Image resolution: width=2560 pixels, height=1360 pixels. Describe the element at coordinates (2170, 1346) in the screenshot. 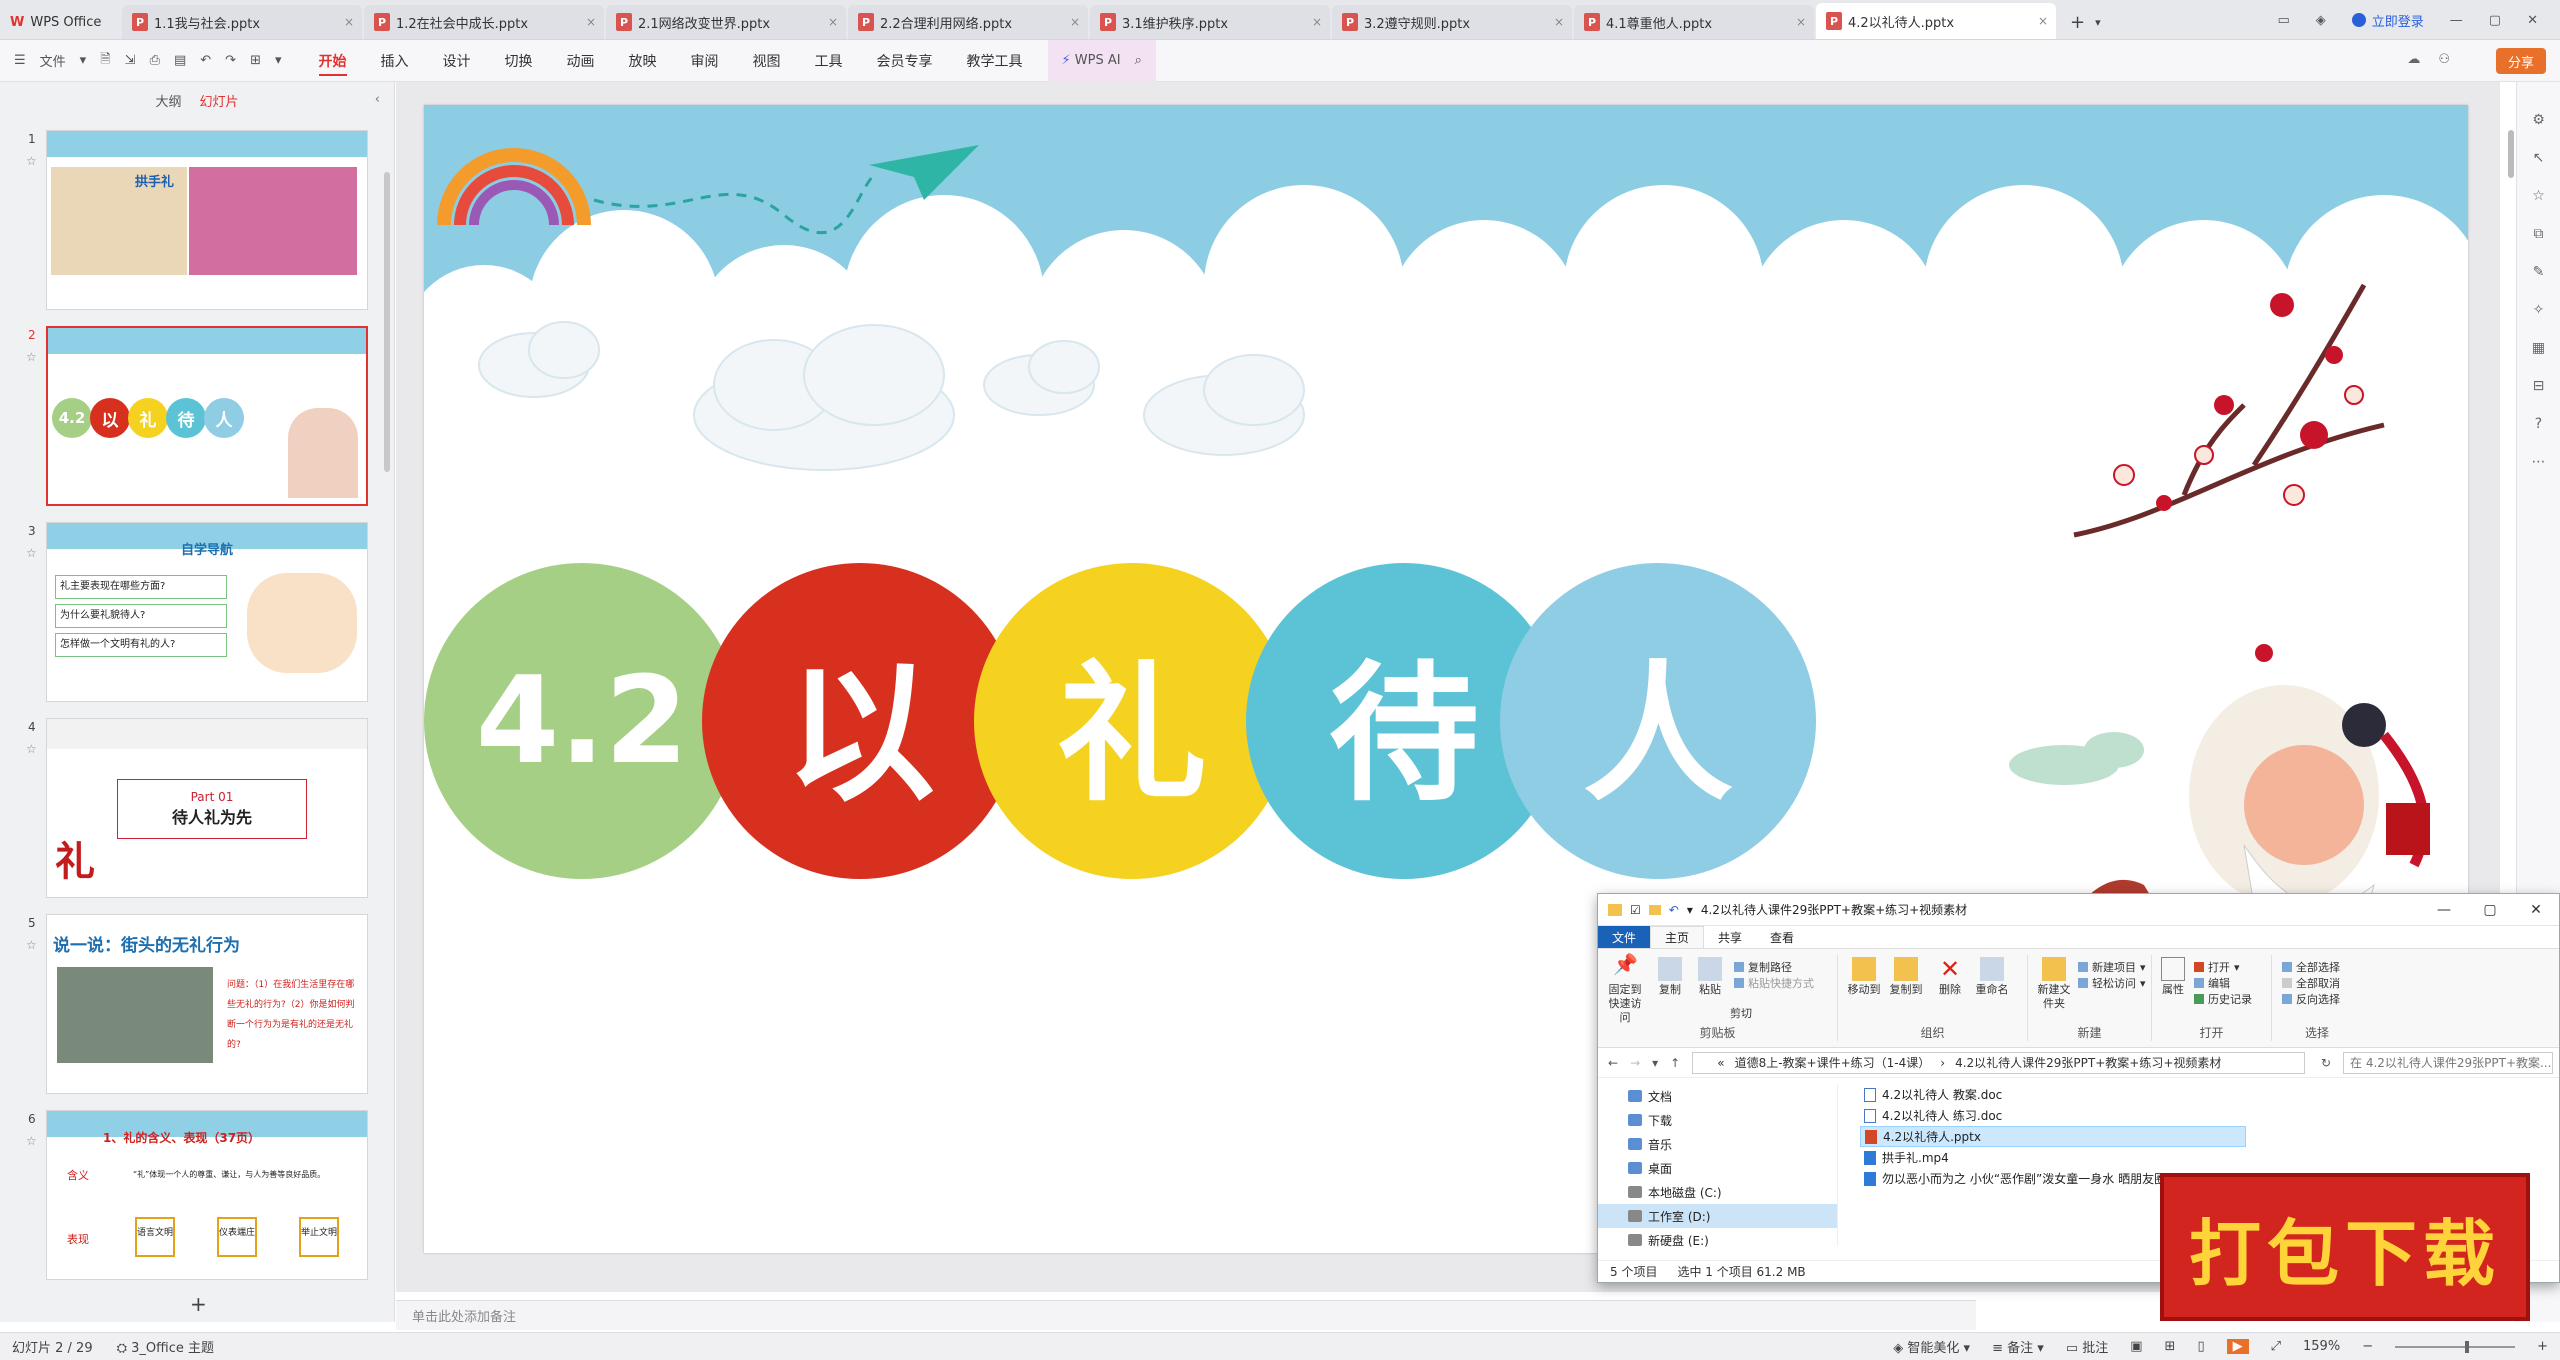

I see `sorter-view-icon: ⊞` at that location.